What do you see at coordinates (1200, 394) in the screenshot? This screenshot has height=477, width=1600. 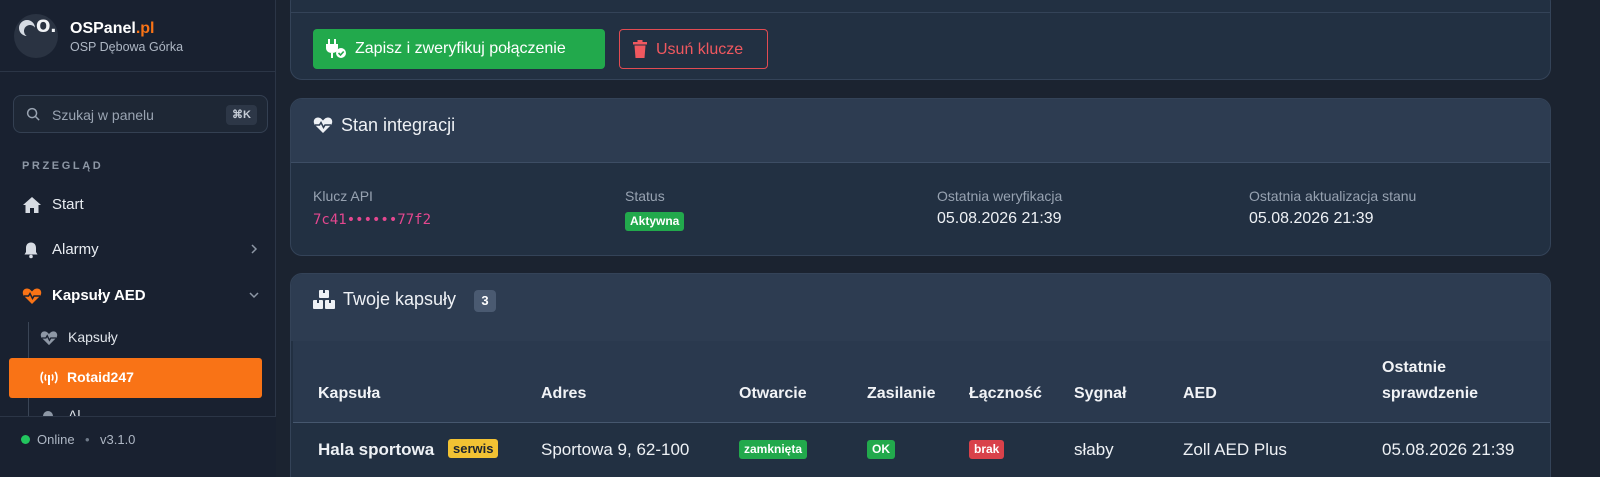 I see `column-header: AED` at bounding box center [1200, 394].